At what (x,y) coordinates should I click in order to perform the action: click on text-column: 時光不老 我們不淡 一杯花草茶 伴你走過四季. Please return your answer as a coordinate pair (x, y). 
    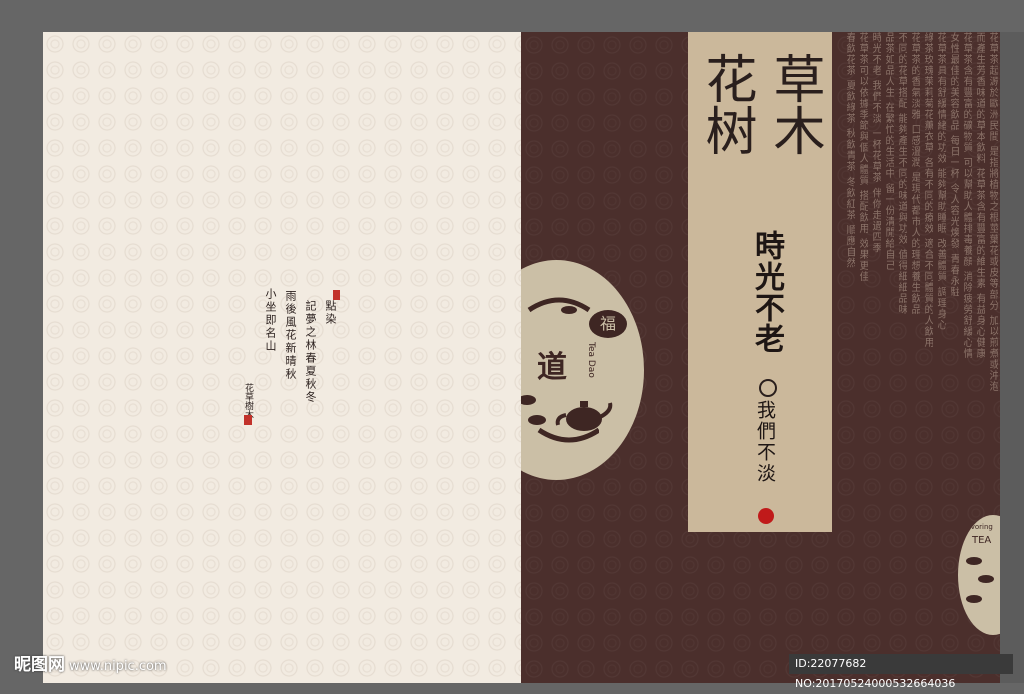
    Looking at the image, I should click on (875, 143).